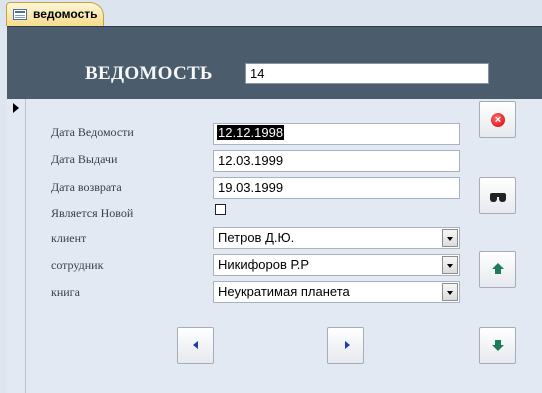  I want to click on close-icon: ×, so click(498, 120).